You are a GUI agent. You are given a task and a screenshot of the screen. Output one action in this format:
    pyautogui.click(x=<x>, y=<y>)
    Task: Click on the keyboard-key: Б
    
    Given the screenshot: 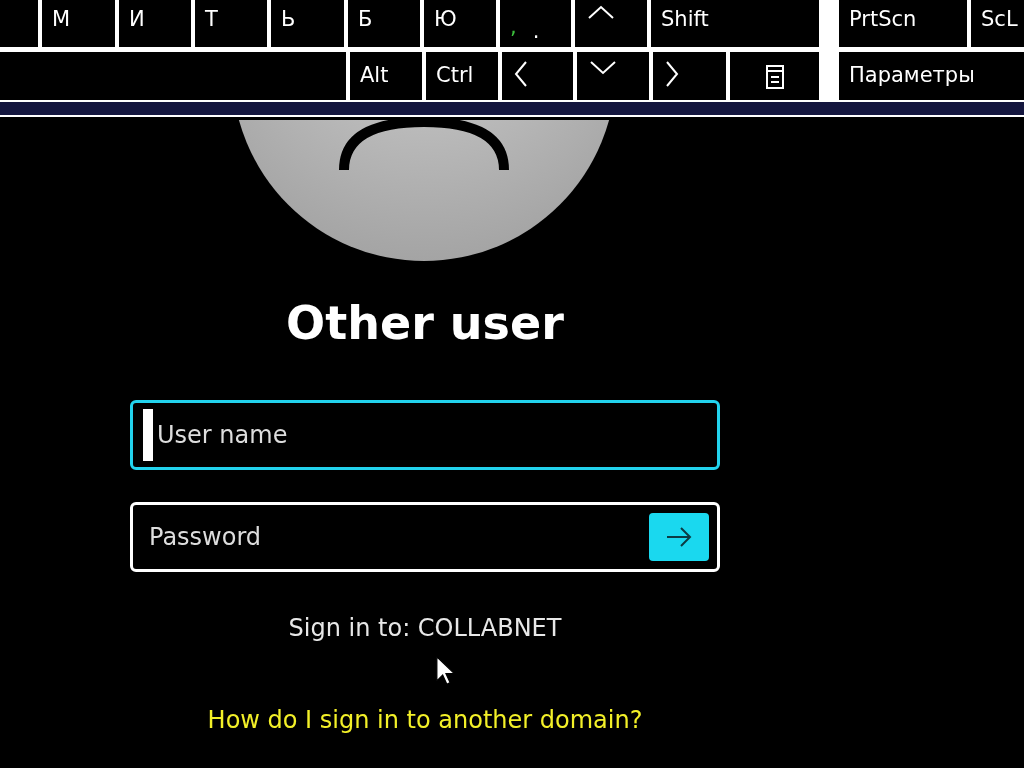 What is the action you would take?
    pyautogui.click(x=384, y=23)
    